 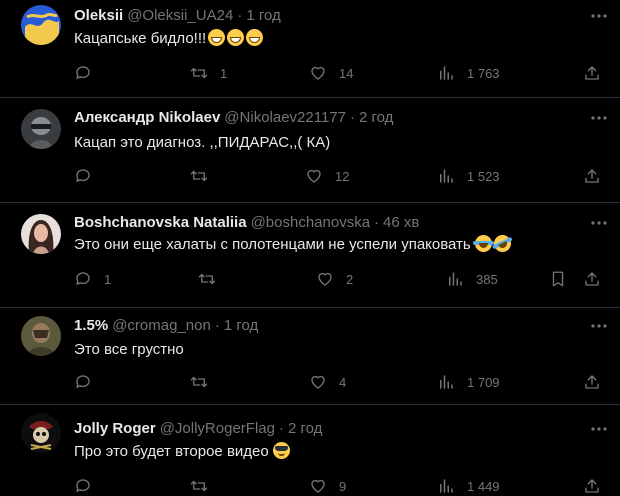 What do you see at coordinates (217, 37) in the screenshot?
I see `grinning-face-emoji` at bounding box center [217, 37].